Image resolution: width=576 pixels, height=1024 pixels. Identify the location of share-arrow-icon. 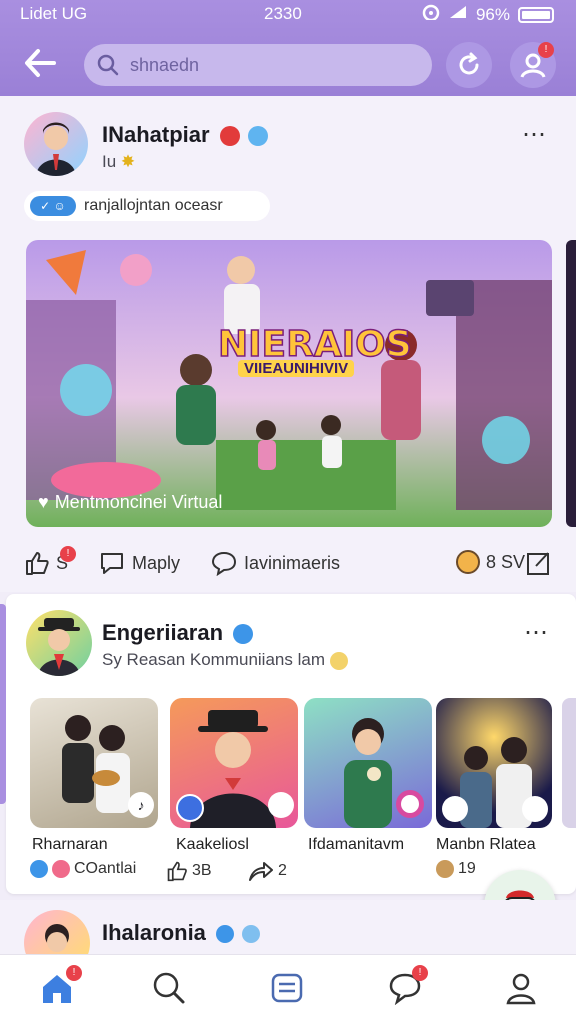
(261, 871).